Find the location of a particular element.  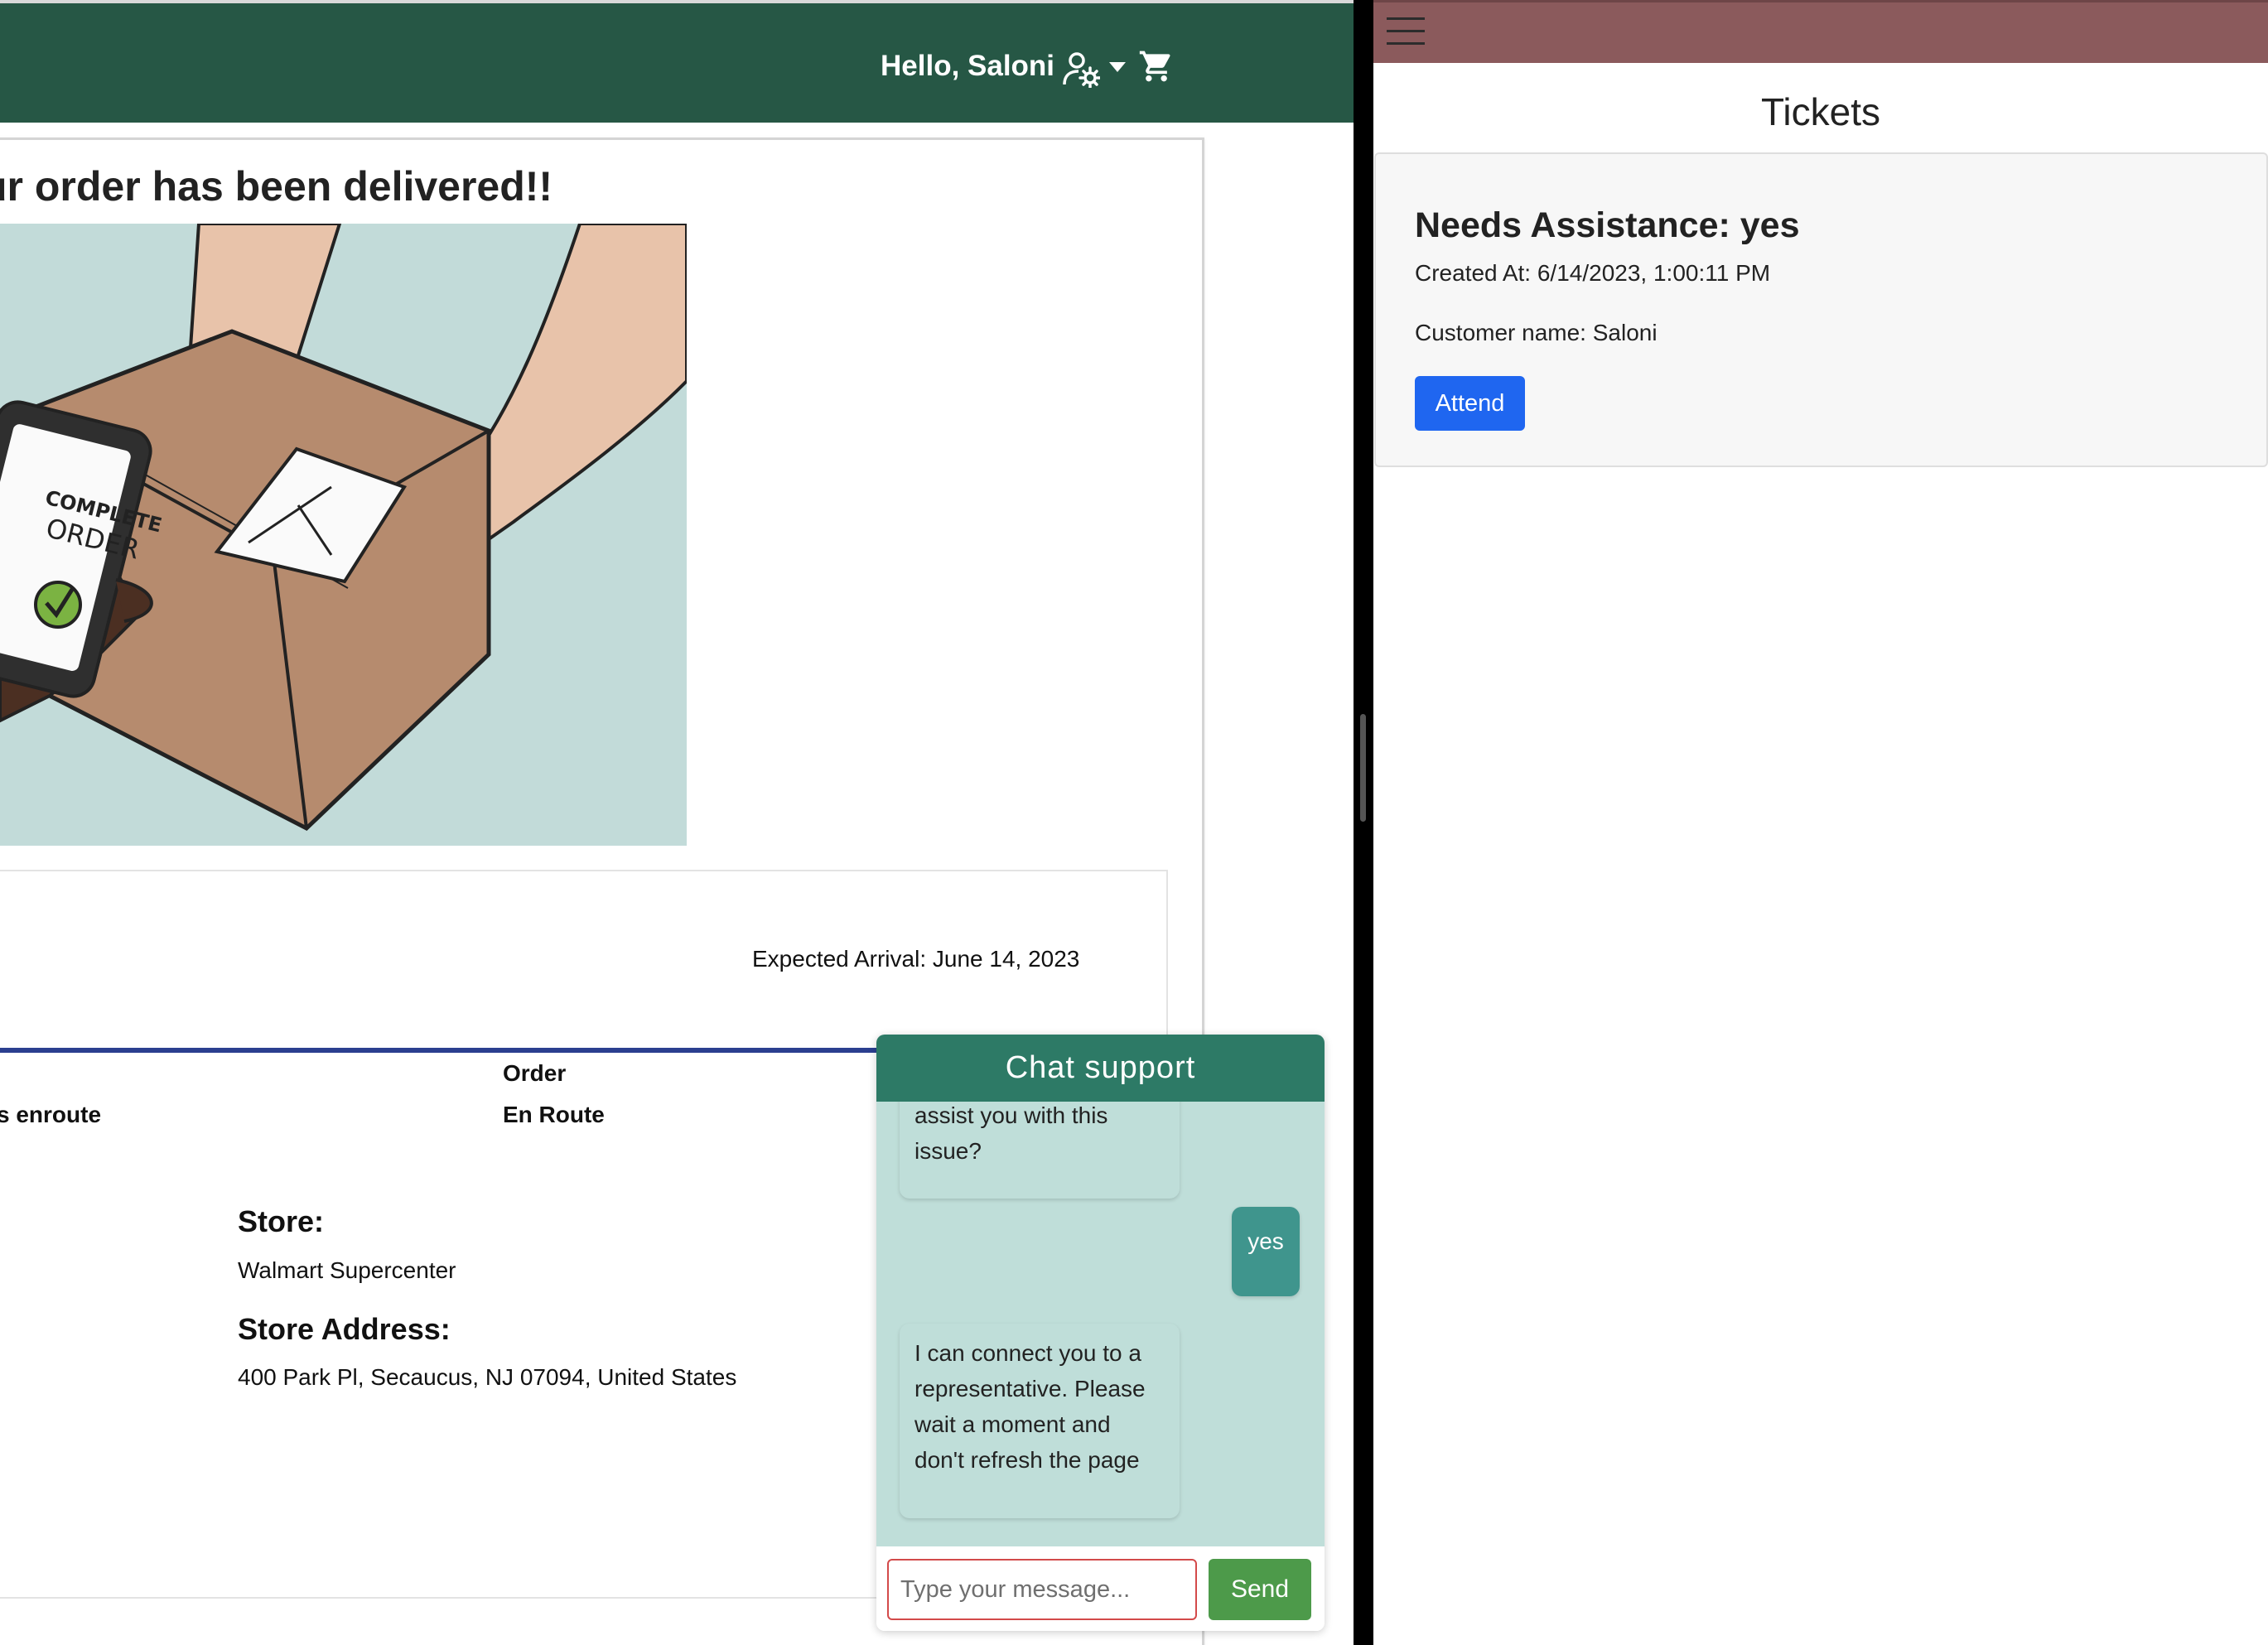

attend-button: Attend is located at coordinates (1470, 403).